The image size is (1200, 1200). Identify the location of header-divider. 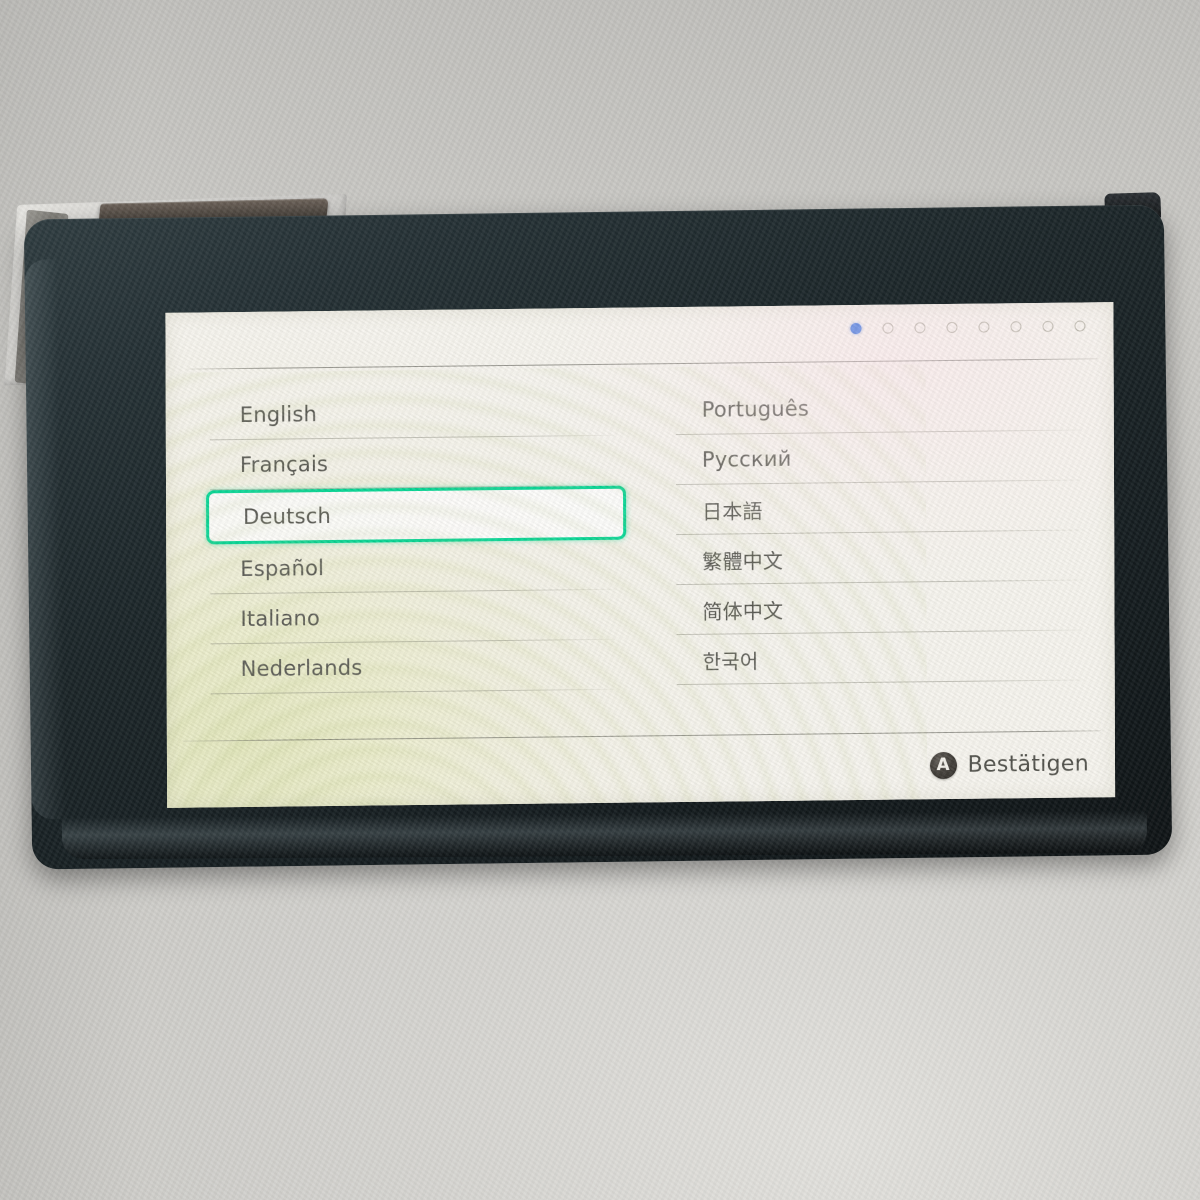
(642, 364).